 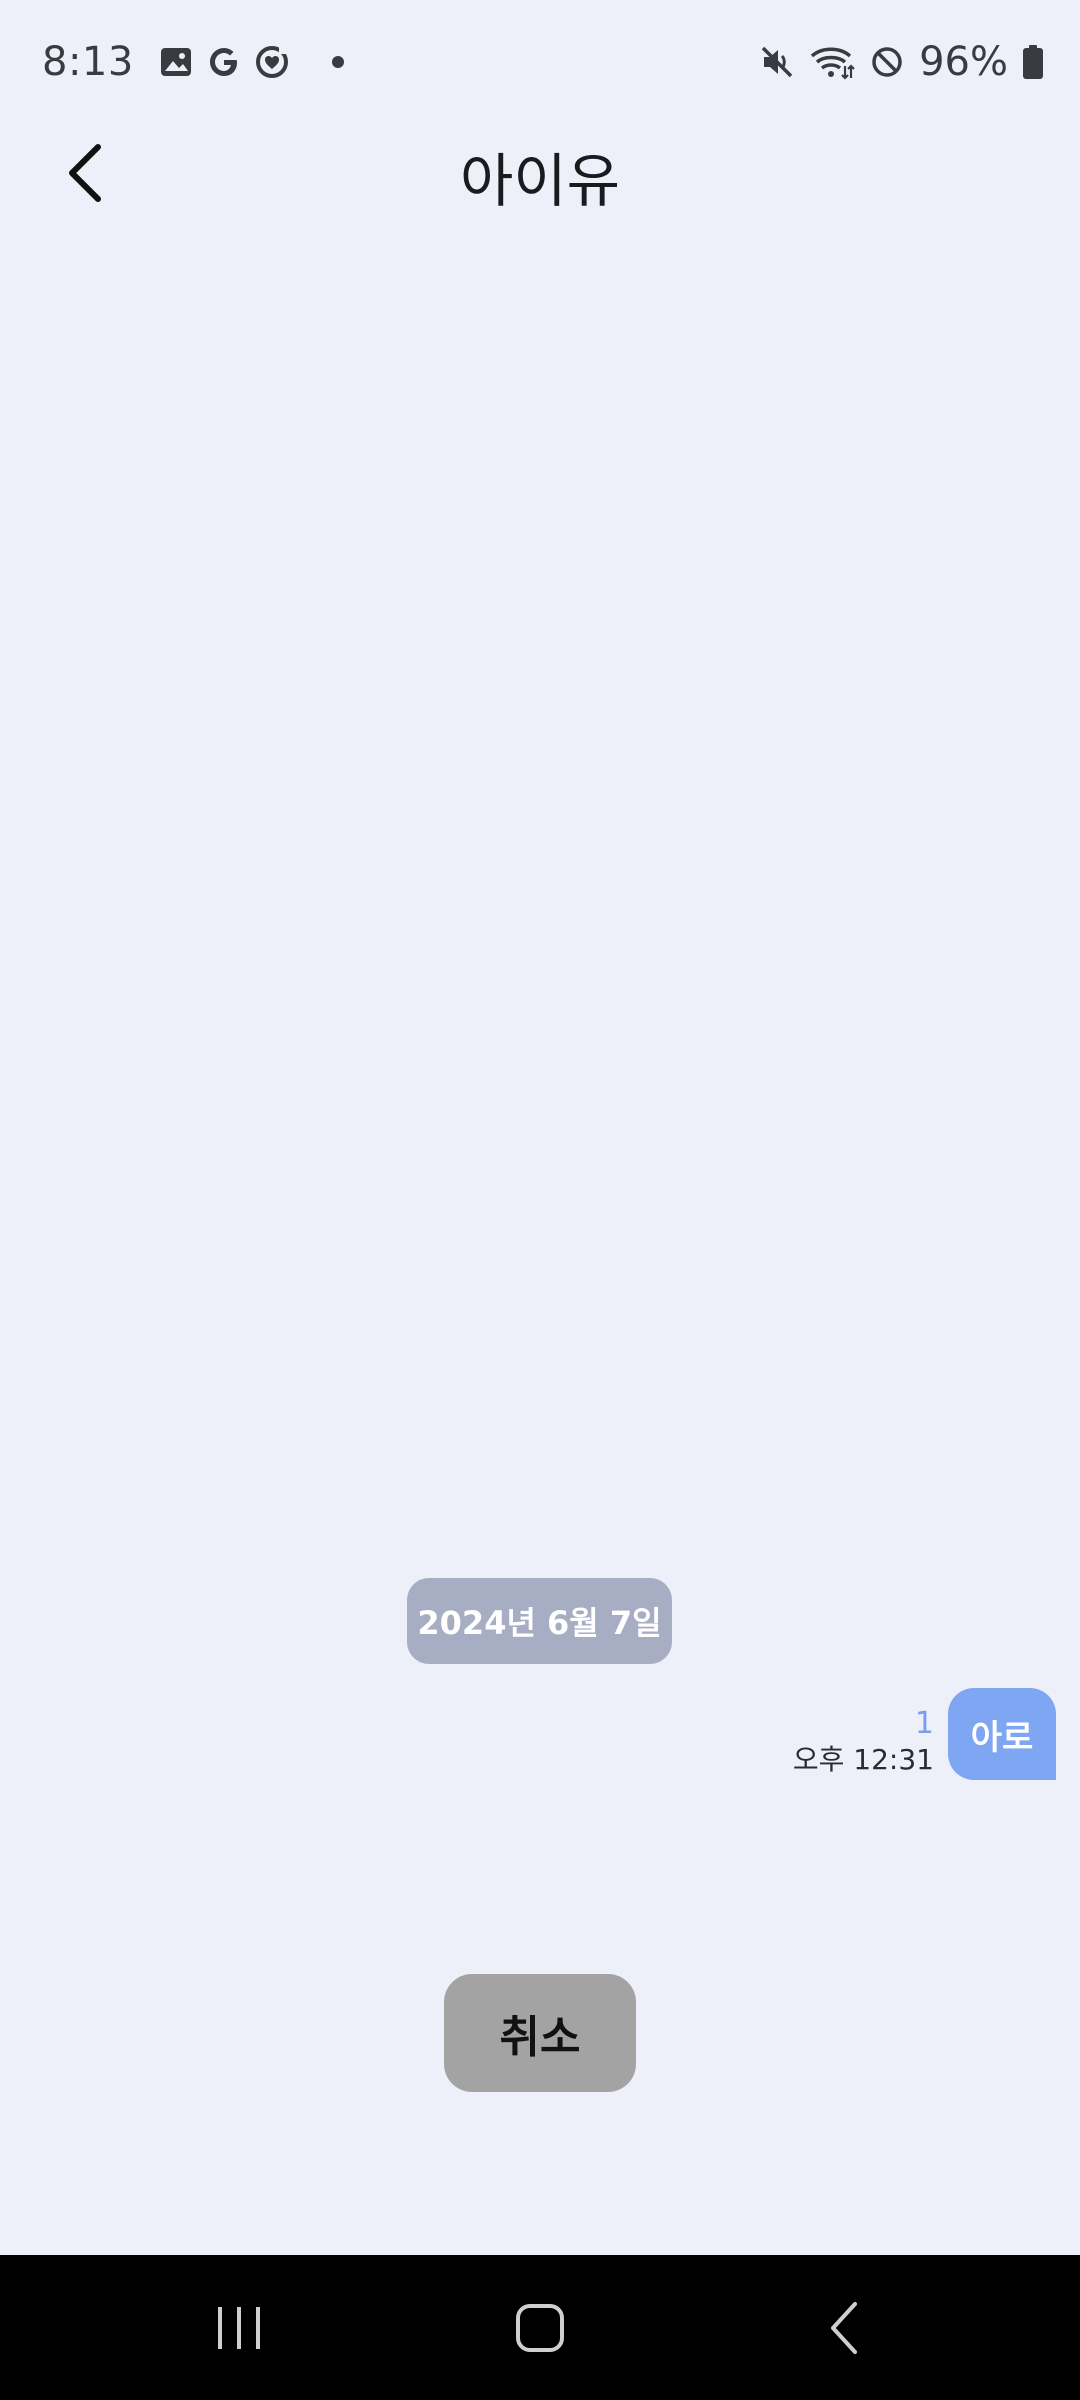 I want to click on dot-icon, so click(x=337, y=62).